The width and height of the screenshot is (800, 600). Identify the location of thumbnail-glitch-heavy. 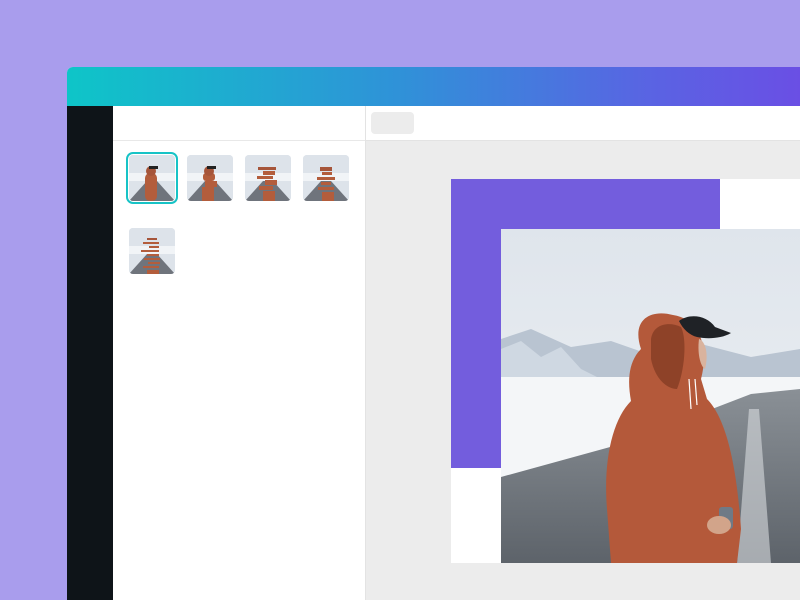
(152, 251).